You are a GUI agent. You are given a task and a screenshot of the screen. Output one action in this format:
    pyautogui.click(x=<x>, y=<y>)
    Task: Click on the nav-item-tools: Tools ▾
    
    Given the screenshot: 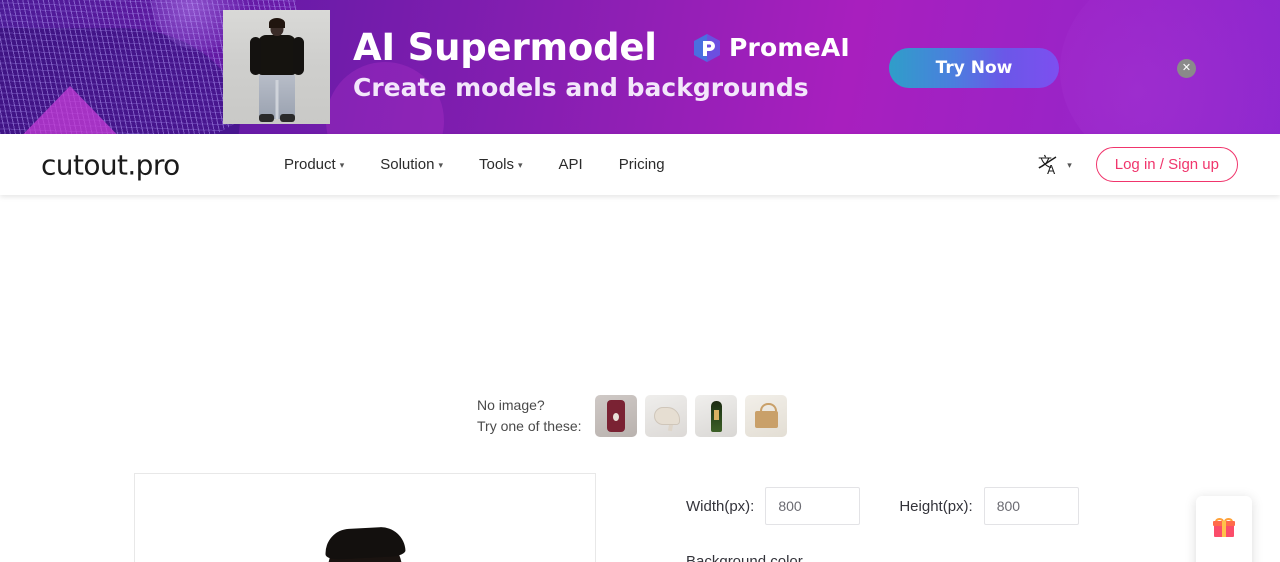 What is the action you would take?
    pyautogui.click(x=501, y=164)
    